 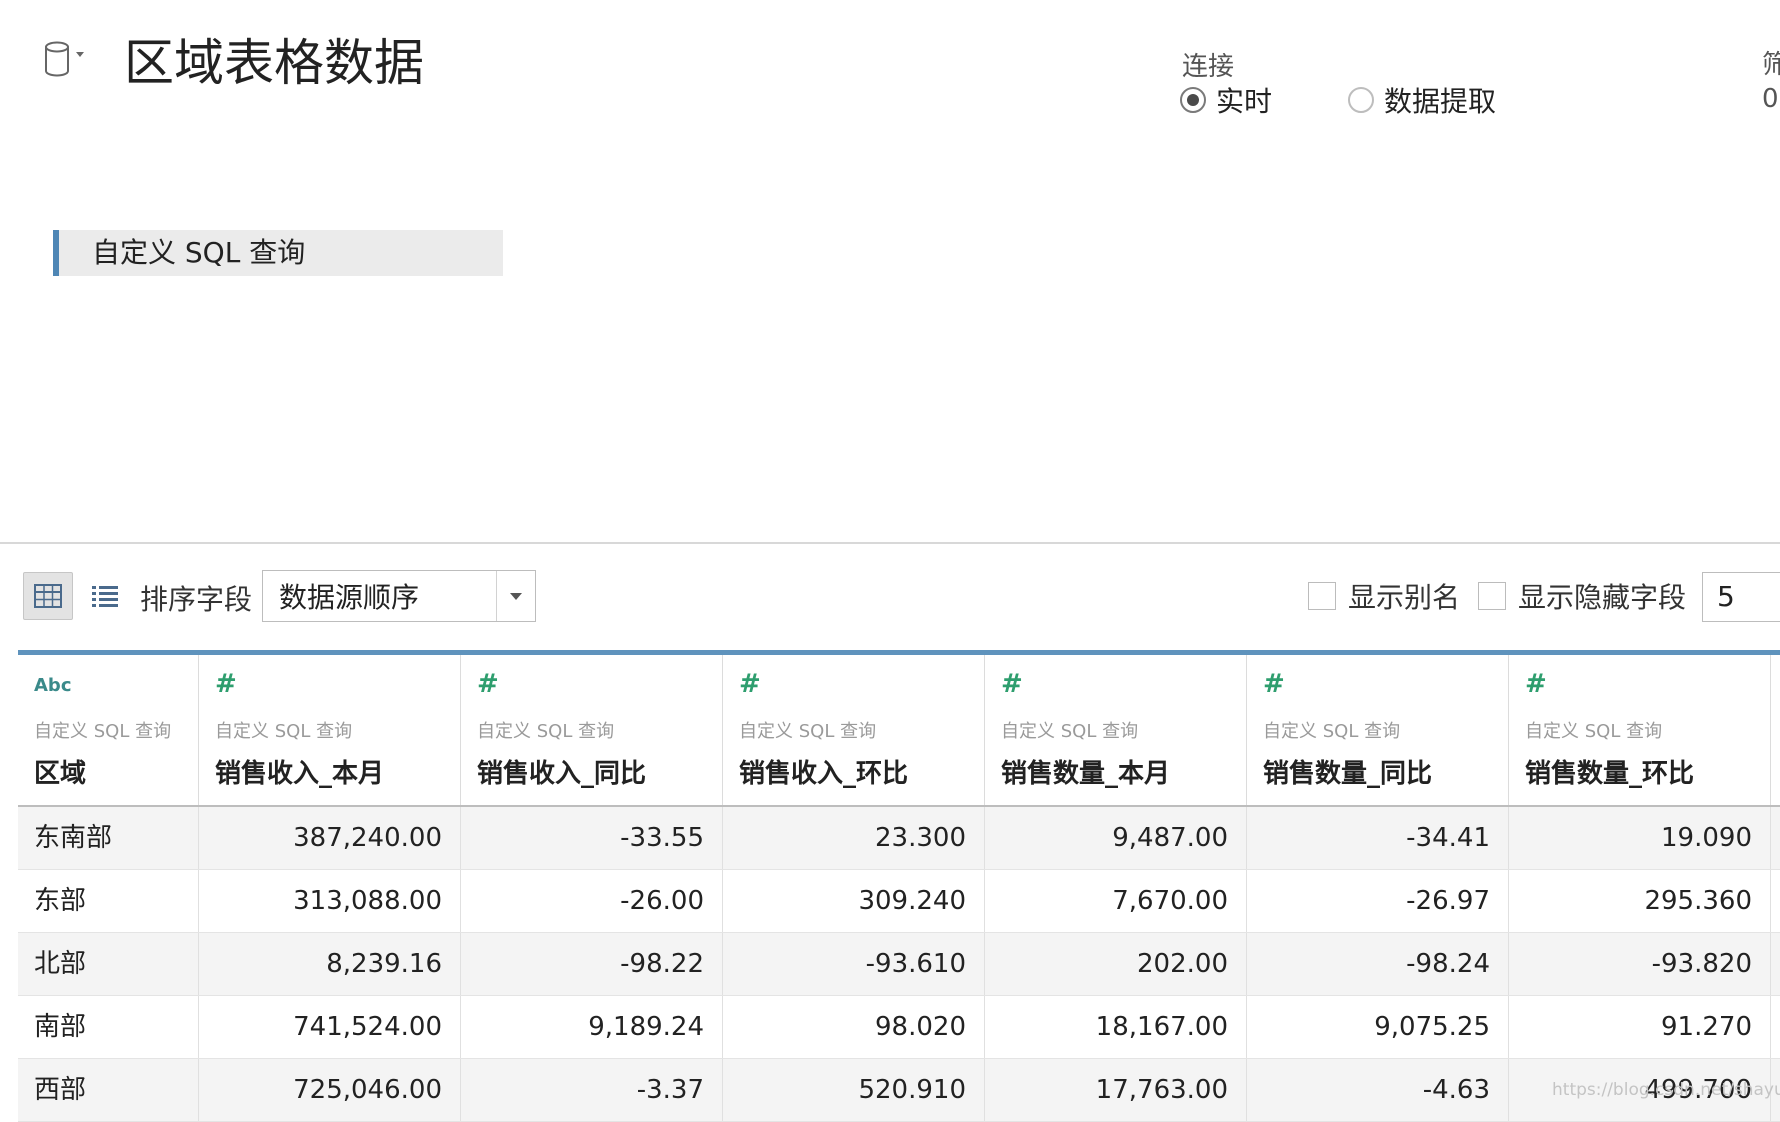 What do you see at coordinates (108, 901) in the screenshot?
I see `table-cell: 东部` at bounding box center [108, 901].